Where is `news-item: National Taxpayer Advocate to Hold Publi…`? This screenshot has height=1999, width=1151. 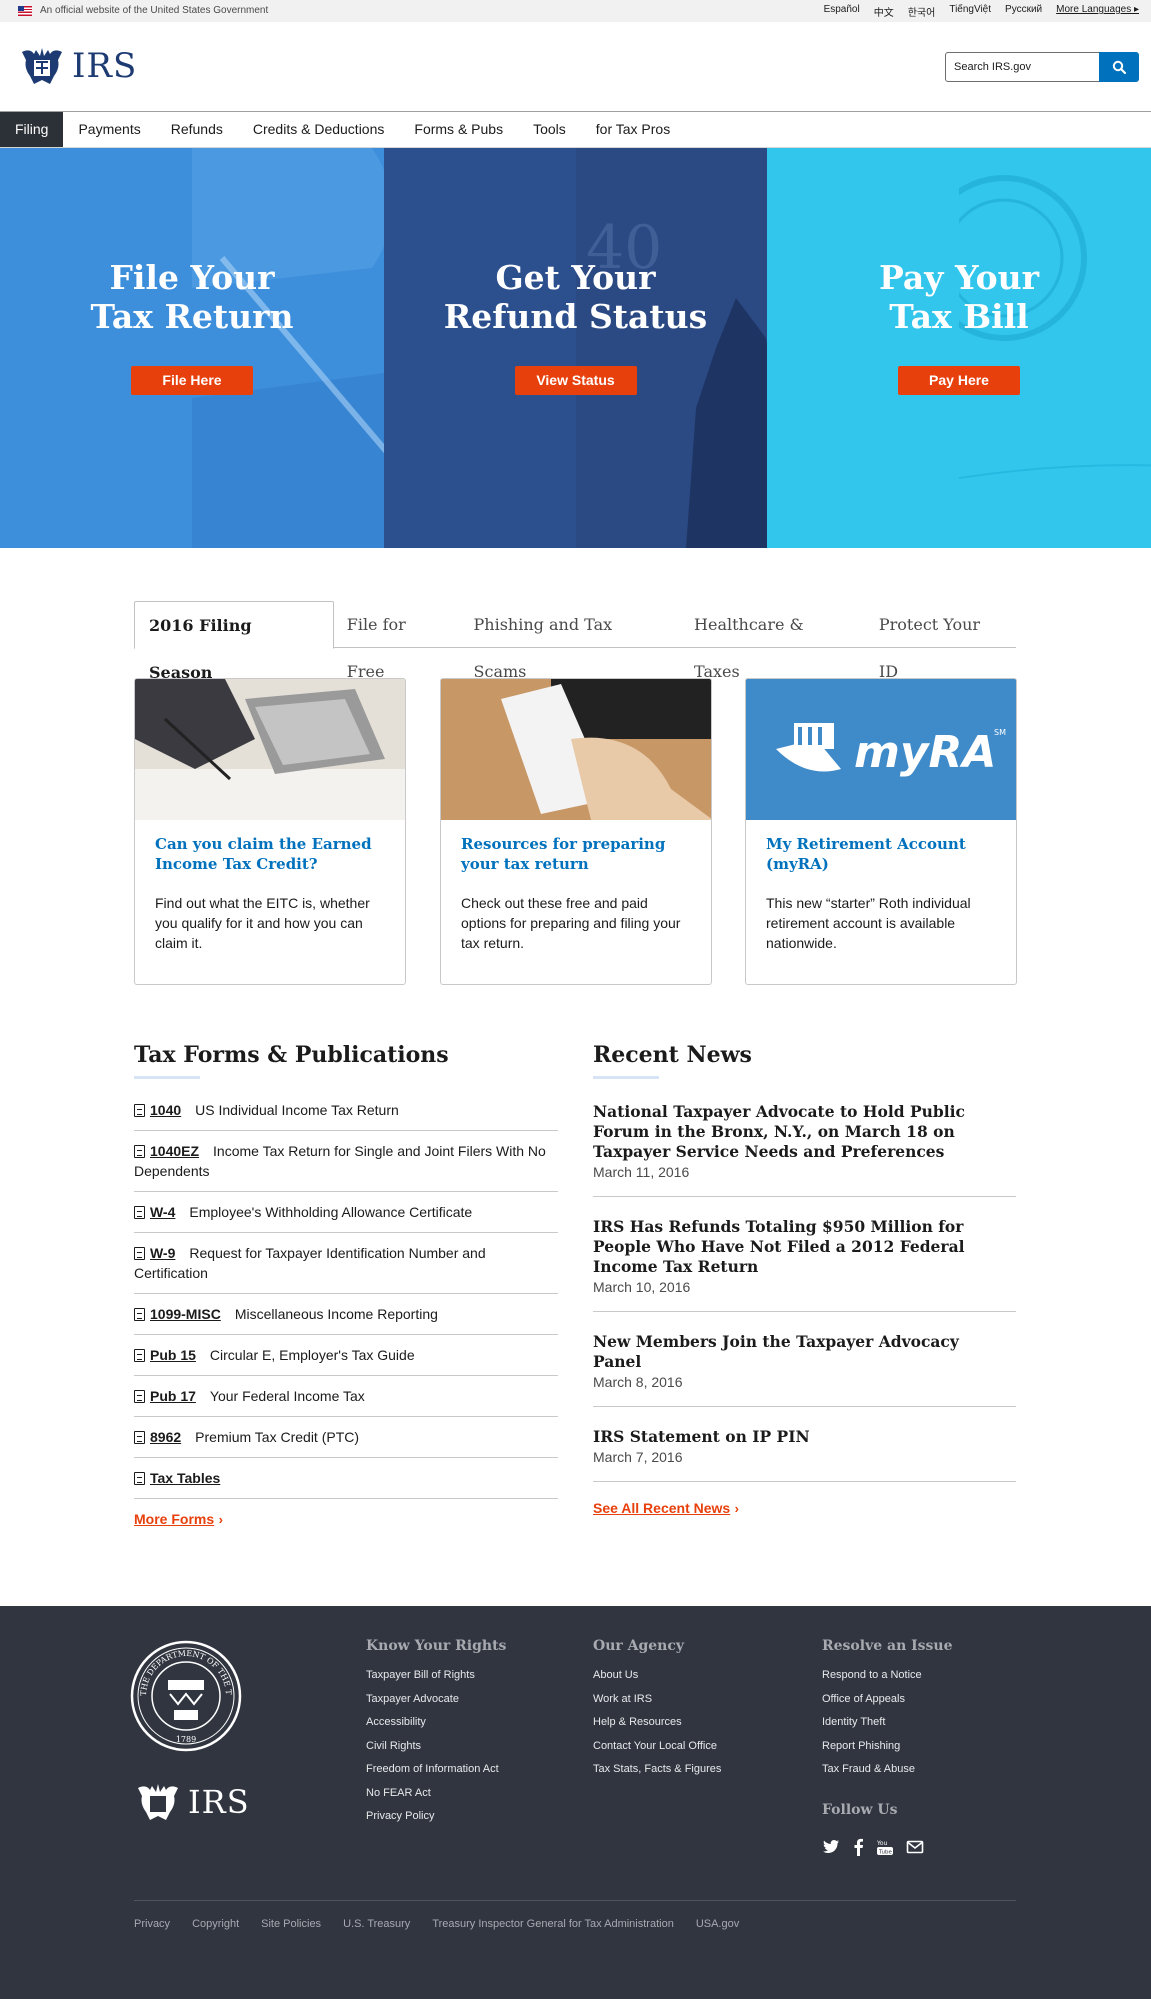
news-item: National Taxpayer Advocate to Hold Publi… is located at coordinates (804, 1143).